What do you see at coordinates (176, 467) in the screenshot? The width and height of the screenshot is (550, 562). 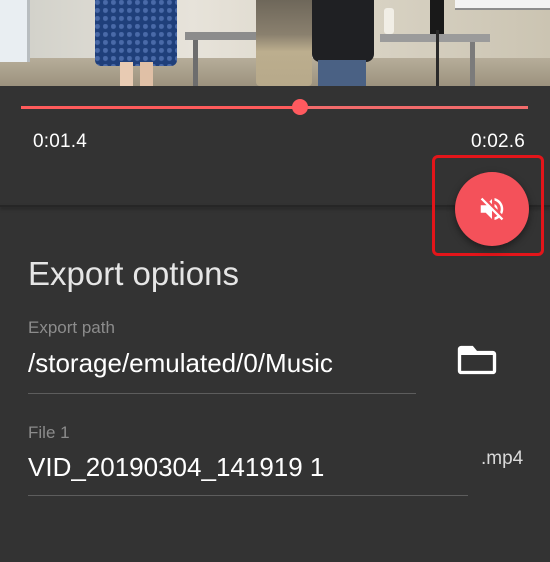 I see `file-name-field: VID_20190304_141919 1` at bounding box center [176, 467].